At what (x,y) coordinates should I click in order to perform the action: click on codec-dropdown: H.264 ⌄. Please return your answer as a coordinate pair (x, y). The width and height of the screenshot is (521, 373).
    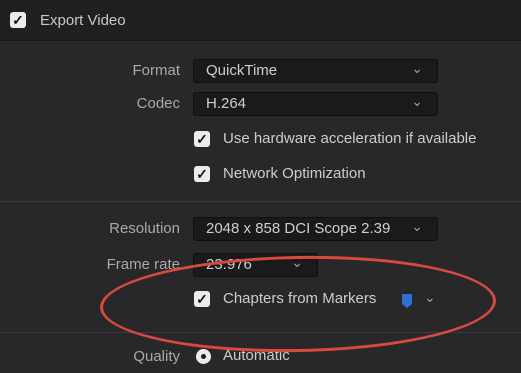
    Looking at the image, I should click on (315, 104).